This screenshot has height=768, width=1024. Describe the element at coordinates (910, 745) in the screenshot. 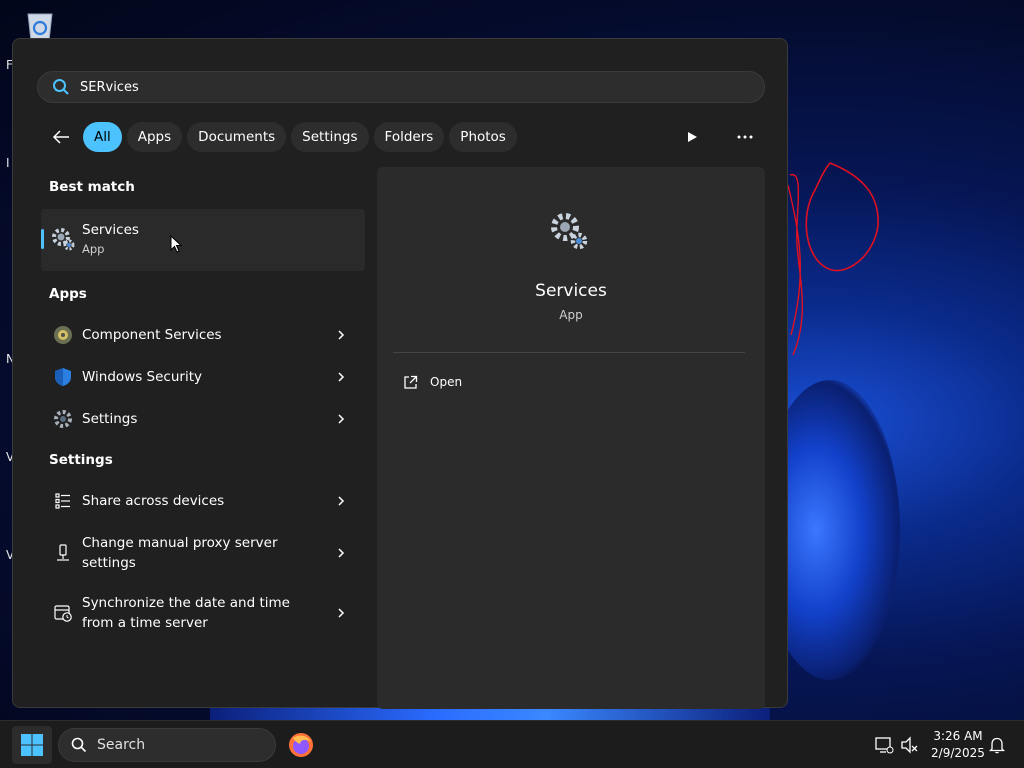

I see `volume-muted-icon` at that location.